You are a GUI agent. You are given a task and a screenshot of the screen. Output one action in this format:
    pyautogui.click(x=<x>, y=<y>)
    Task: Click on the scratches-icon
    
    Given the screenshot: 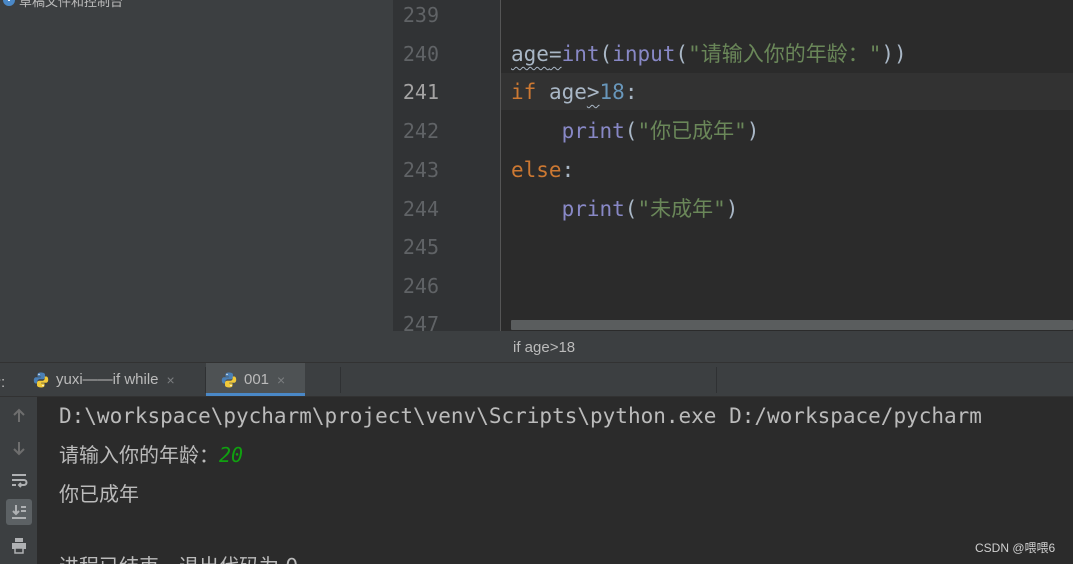 What is the action you would take?
    pyautogui.click(x=9, y=3)
    